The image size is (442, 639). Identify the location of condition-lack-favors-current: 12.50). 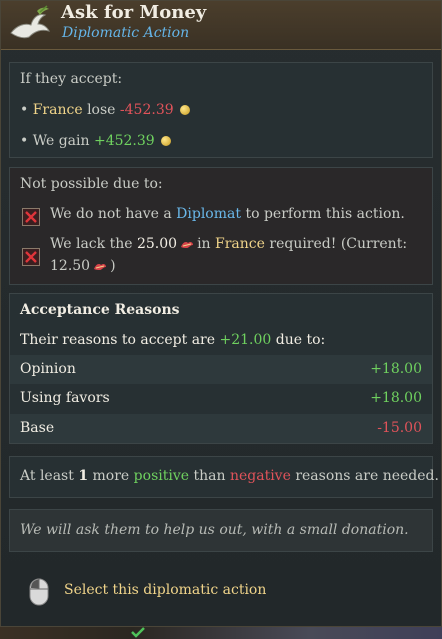
(83, 266).